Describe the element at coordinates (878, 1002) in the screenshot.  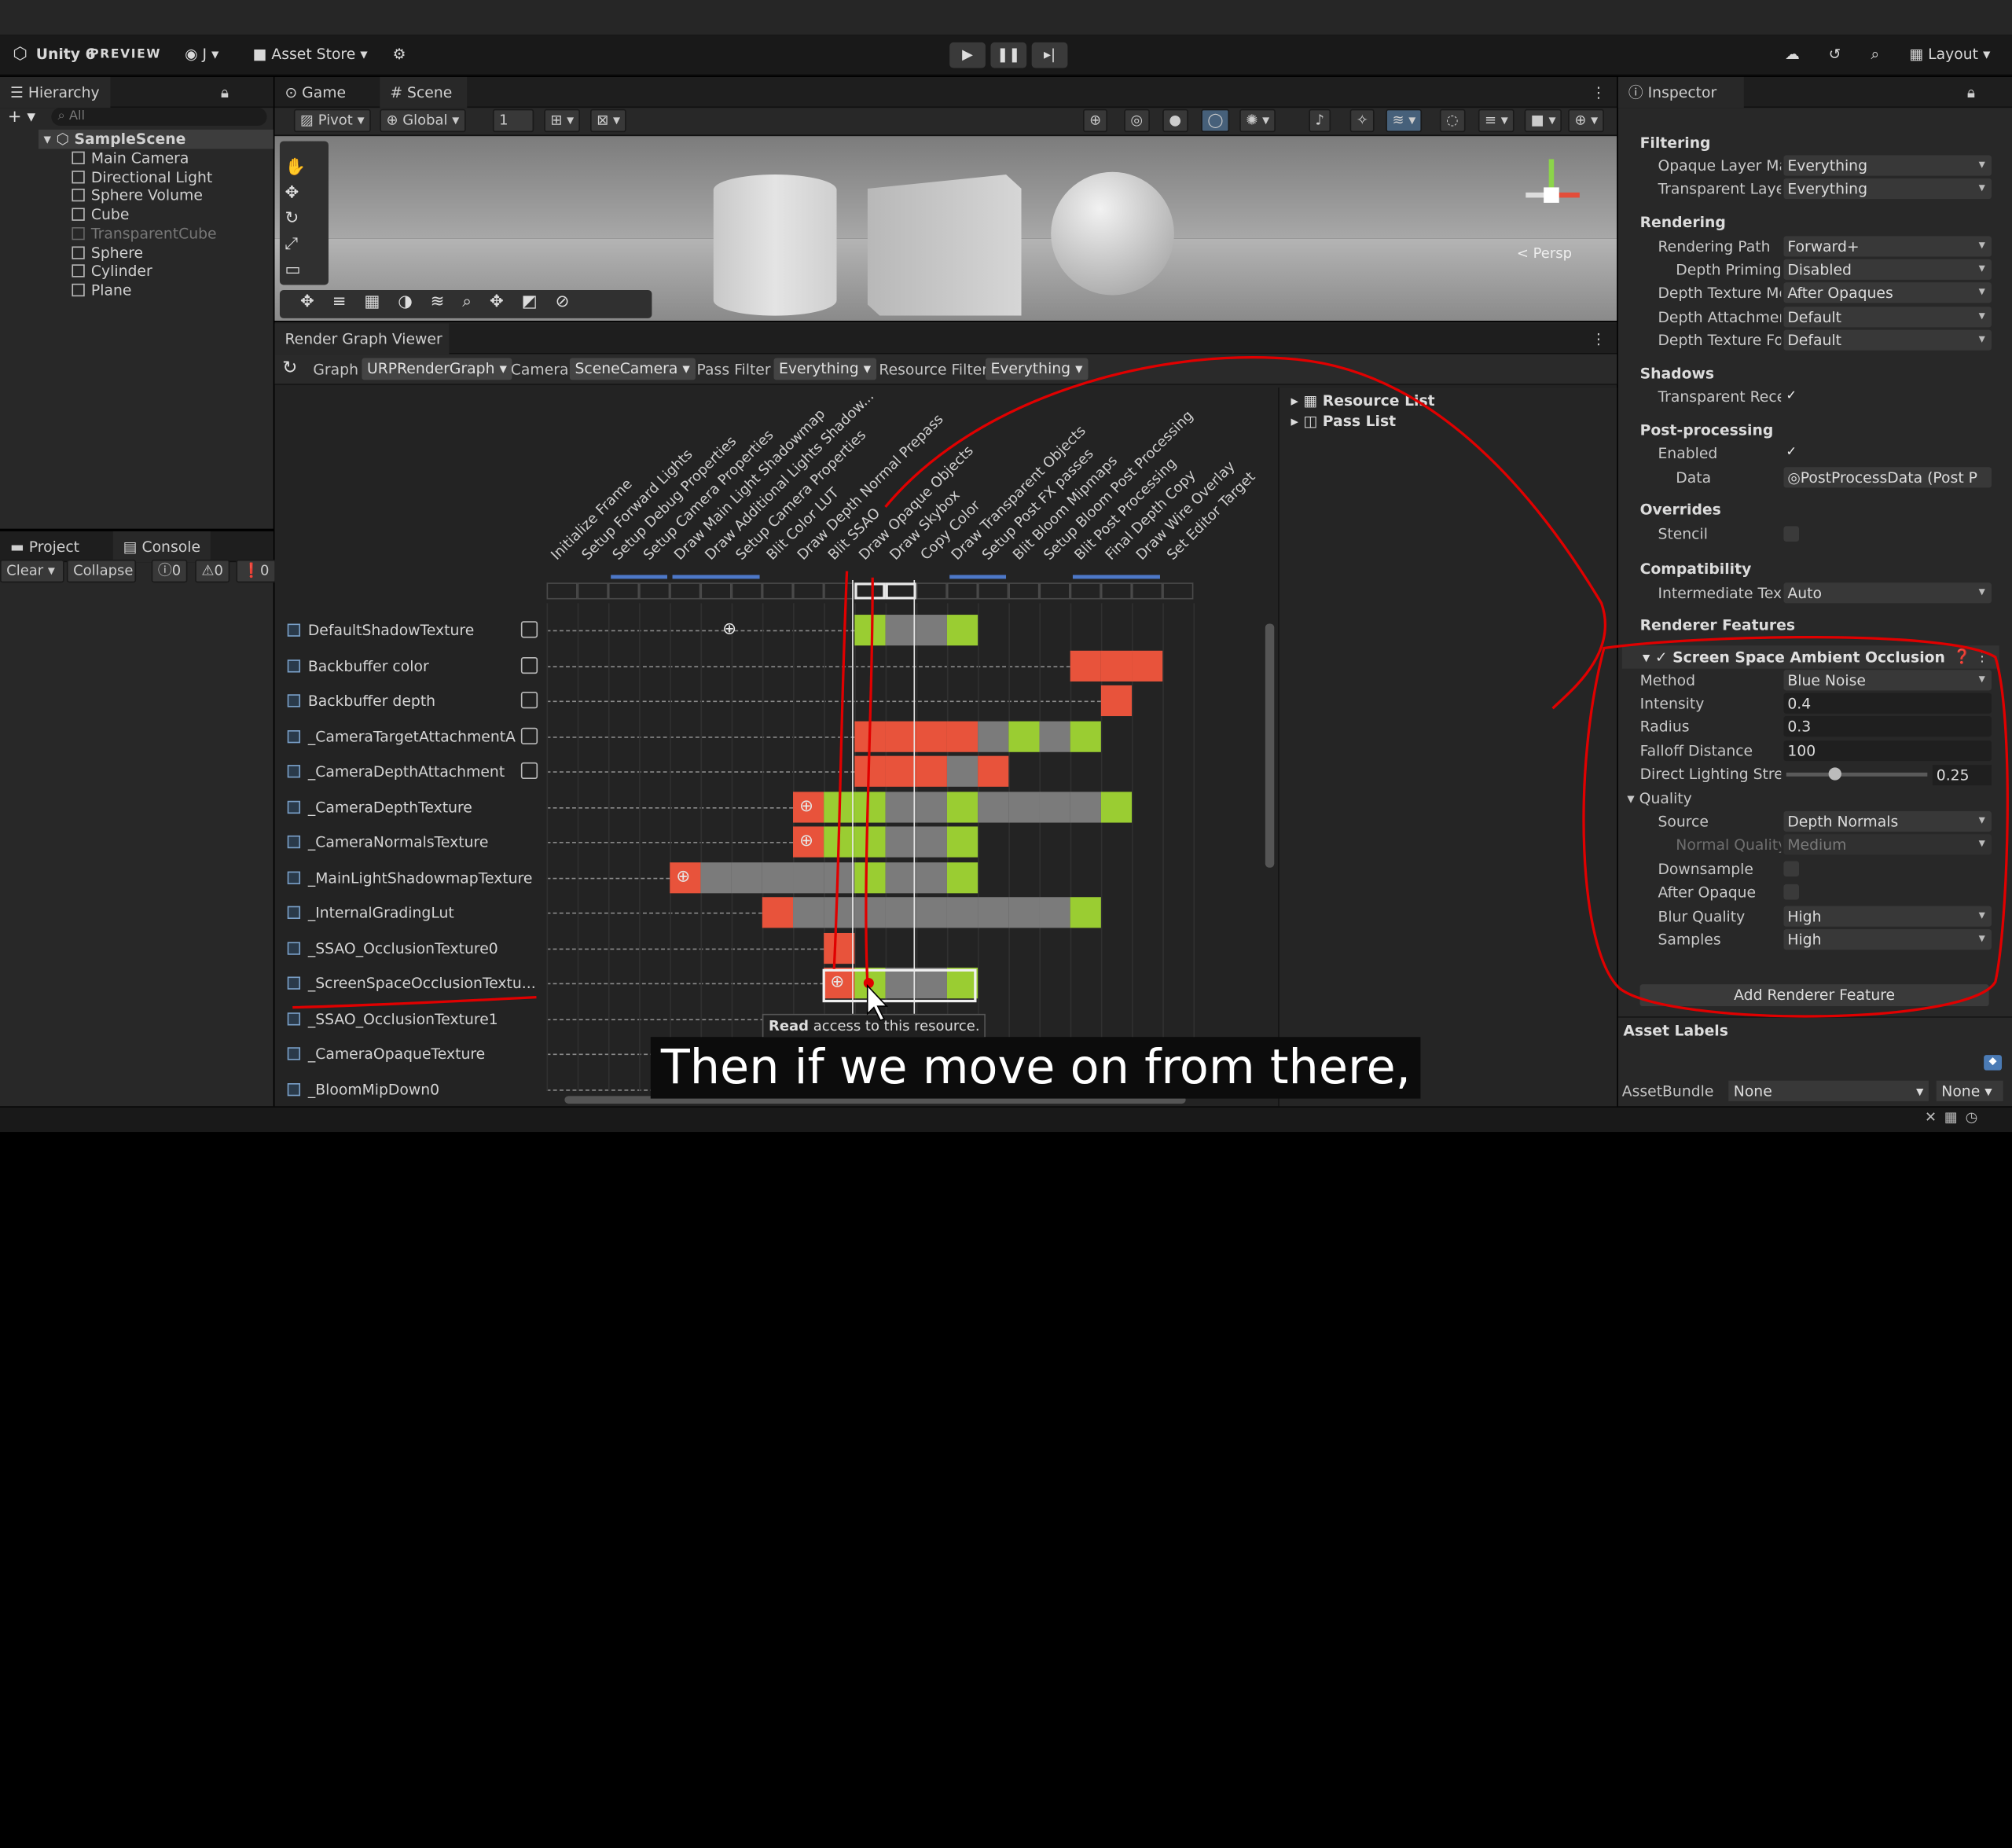
I see `mouse-cursor-icon` at that location.